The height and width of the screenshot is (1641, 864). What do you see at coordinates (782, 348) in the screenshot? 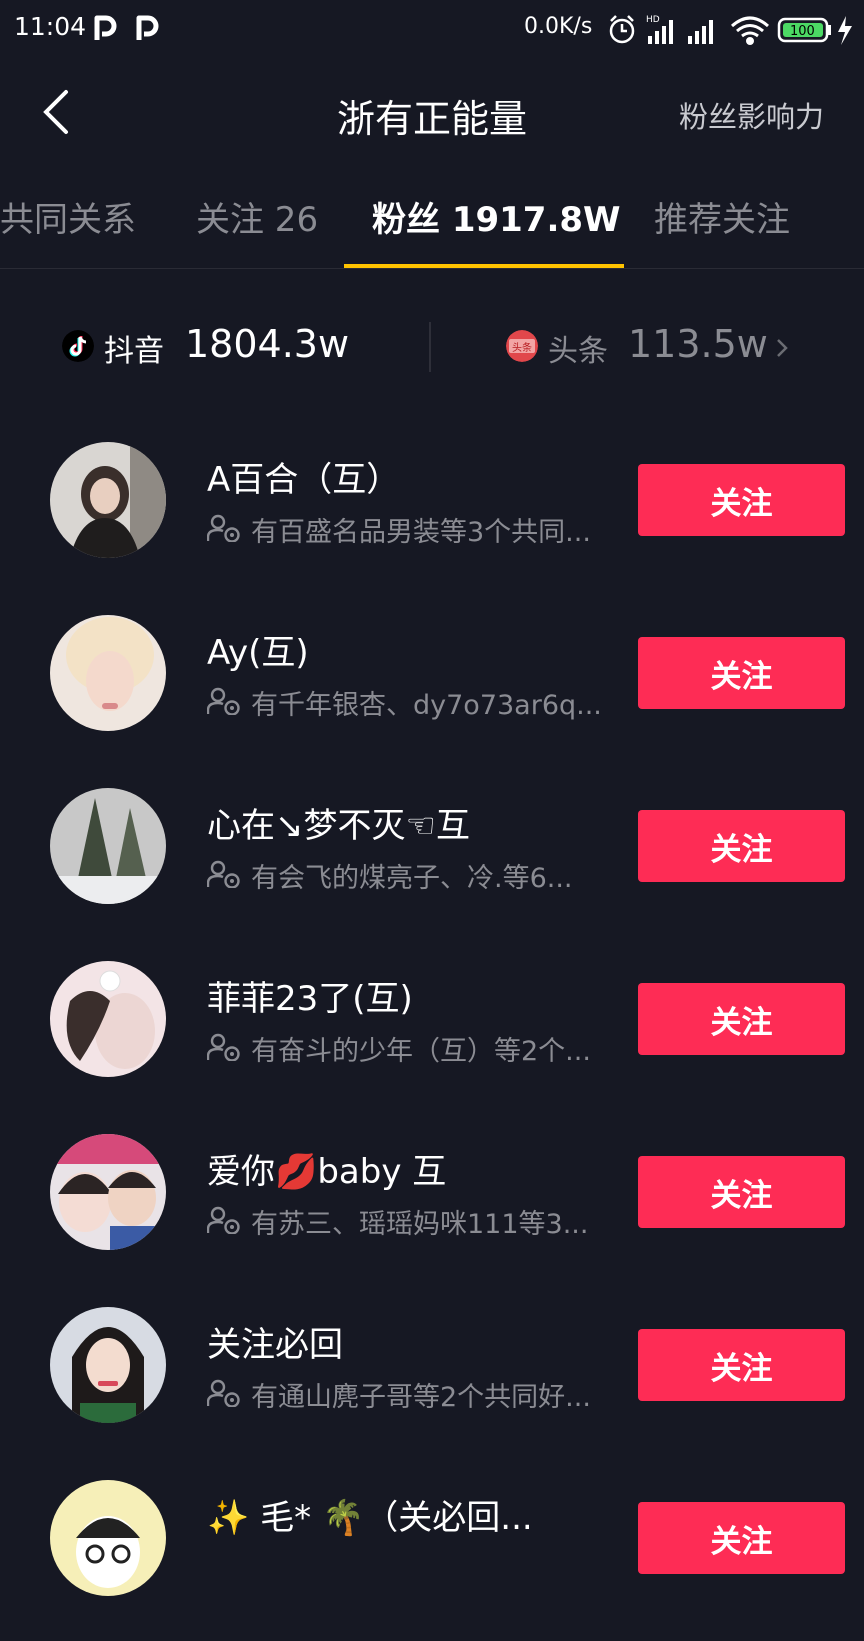
I see `chevron-right-icon` at bounding box center [782, 348].